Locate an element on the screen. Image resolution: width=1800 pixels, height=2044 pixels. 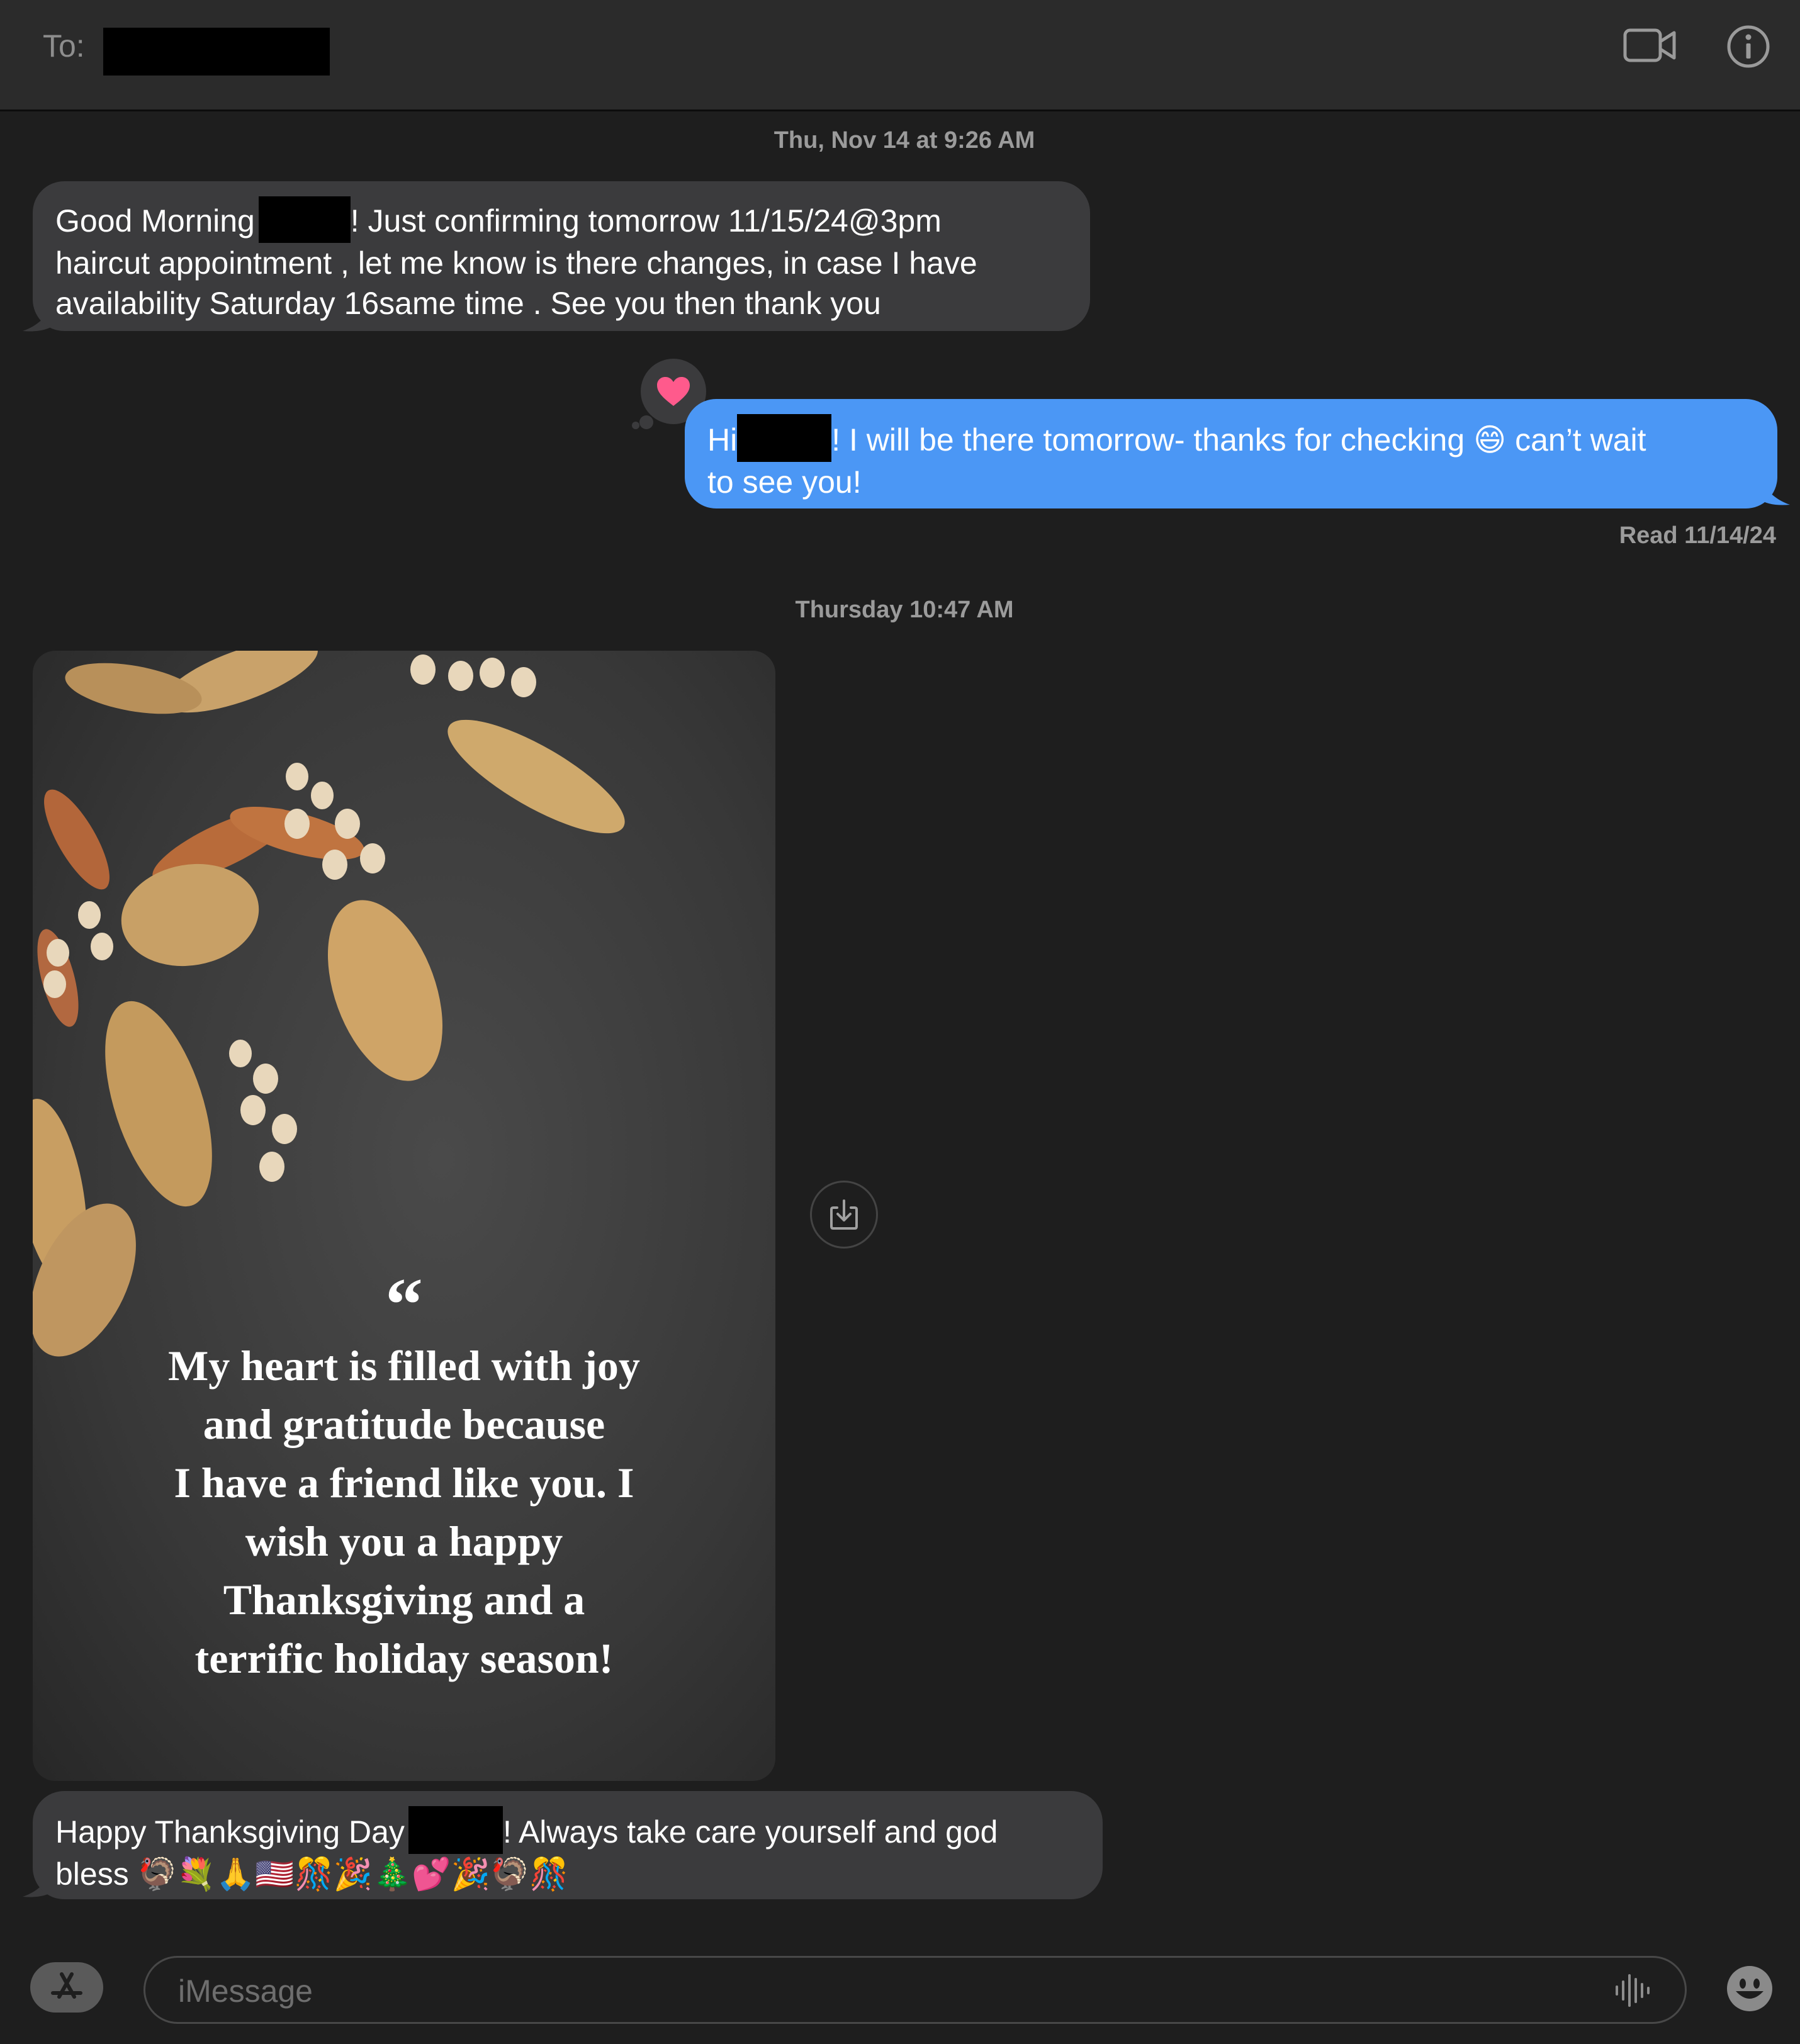
apps-button is located at coordinates (66, 1987).